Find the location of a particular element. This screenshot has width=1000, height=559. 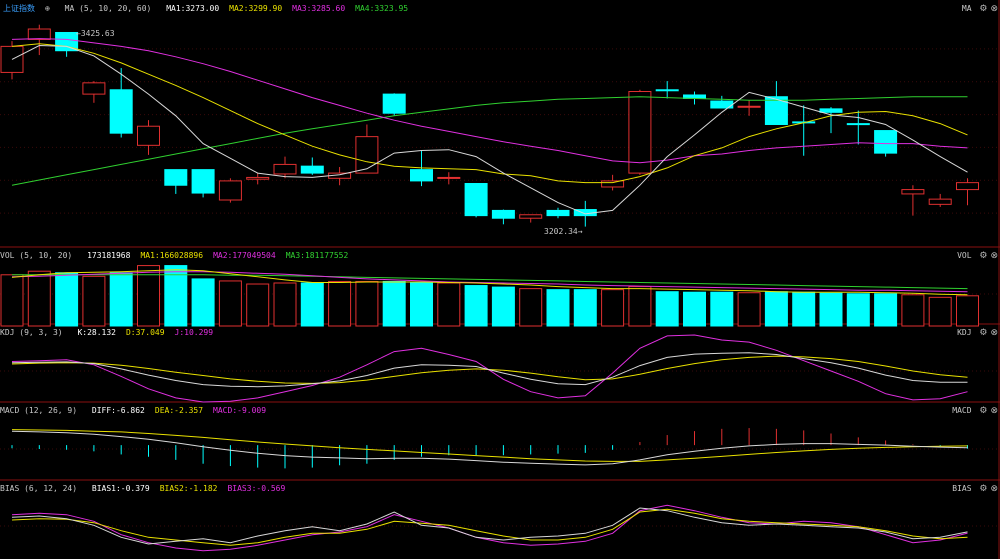

price-tag: MA ⚙ ⊗ is located at coordinates (980, 9).